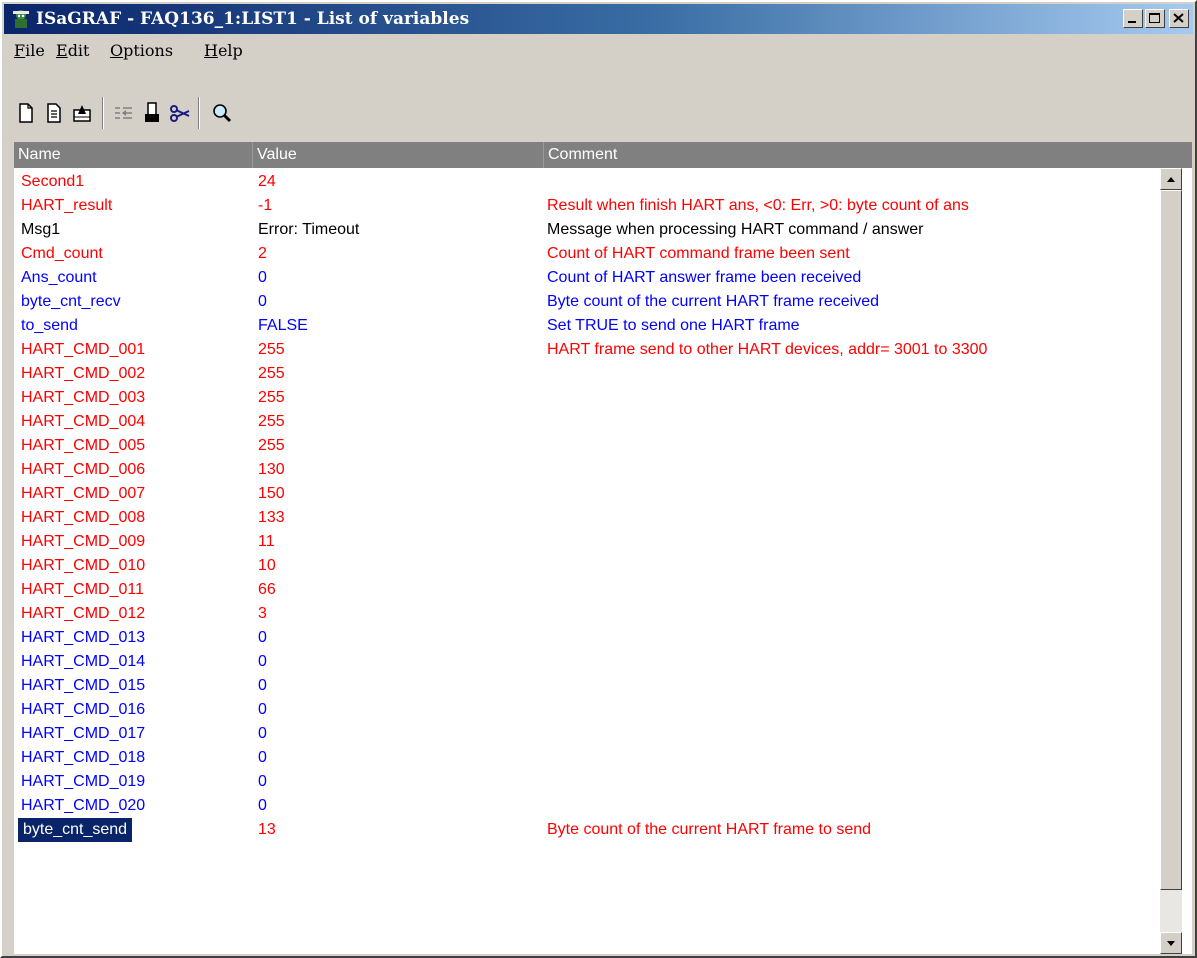  What do you see at coordinates (589, 422) in the screenshot?
I see `table-row: HART_CMD_004 255` at bounding box center [589, 422].